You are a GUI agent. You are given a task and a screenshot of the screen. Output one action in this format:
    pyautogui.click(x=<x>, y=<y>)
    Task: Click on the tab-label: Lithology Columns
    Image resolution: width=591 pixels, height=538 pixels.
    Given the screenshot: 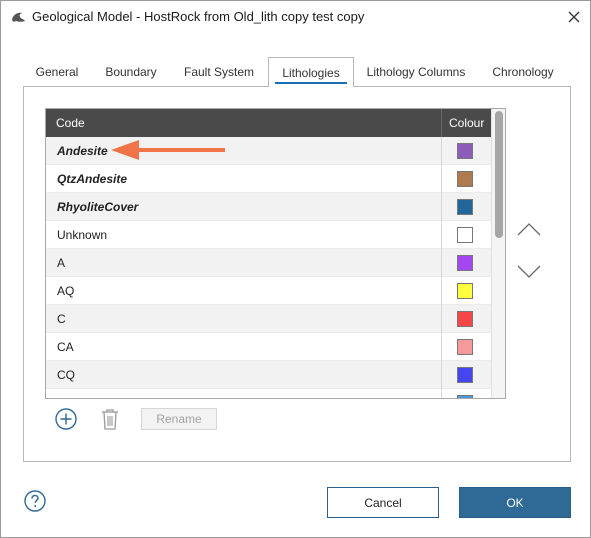 What is the action you would take?
    pyautogui.click(x=416, y=71)
    